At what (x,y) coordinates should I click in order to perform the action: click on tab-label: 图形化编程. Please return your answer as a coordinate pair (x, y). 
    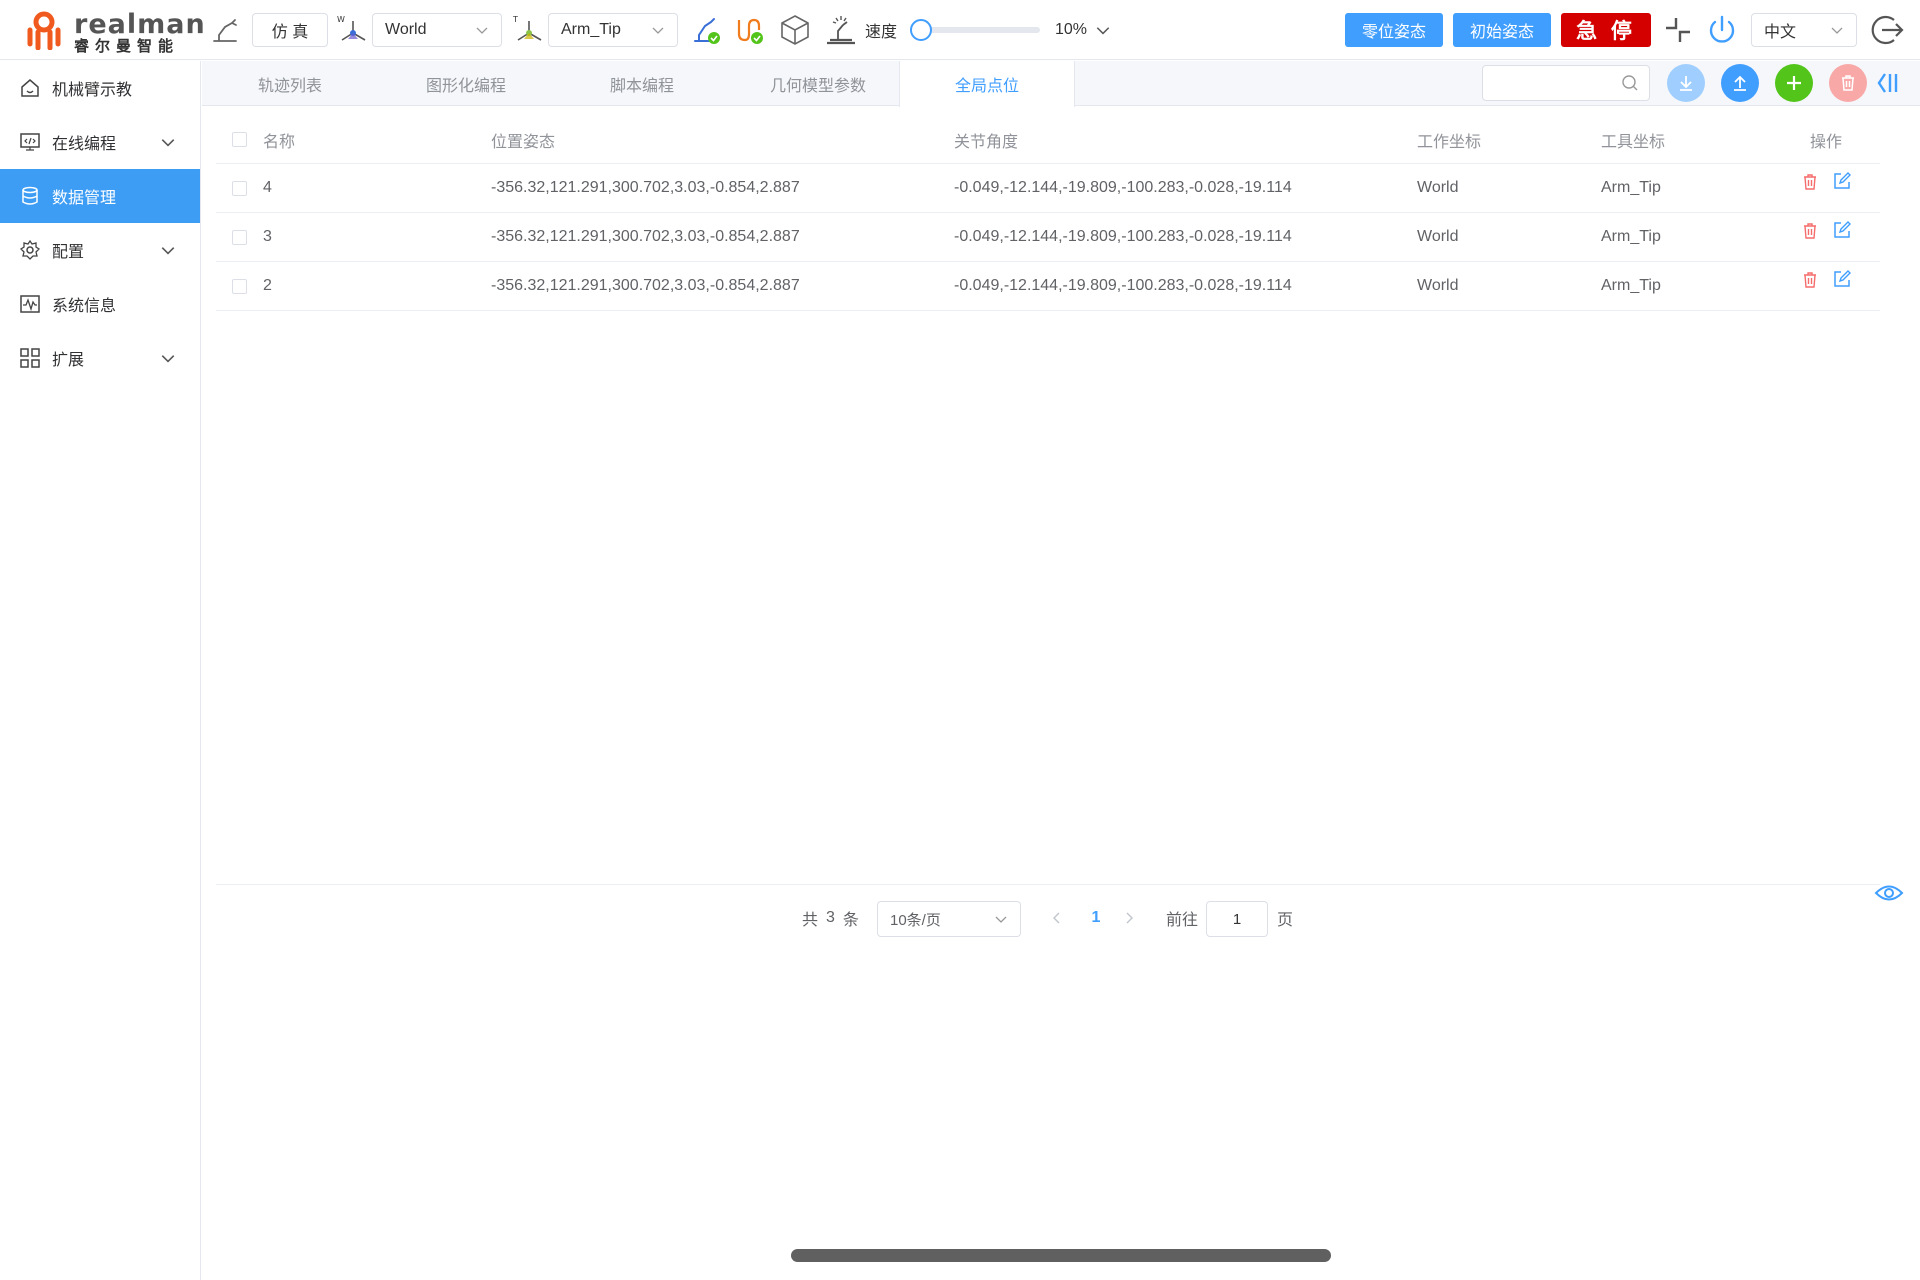
    Looking at the image, I should click on (465, 86).